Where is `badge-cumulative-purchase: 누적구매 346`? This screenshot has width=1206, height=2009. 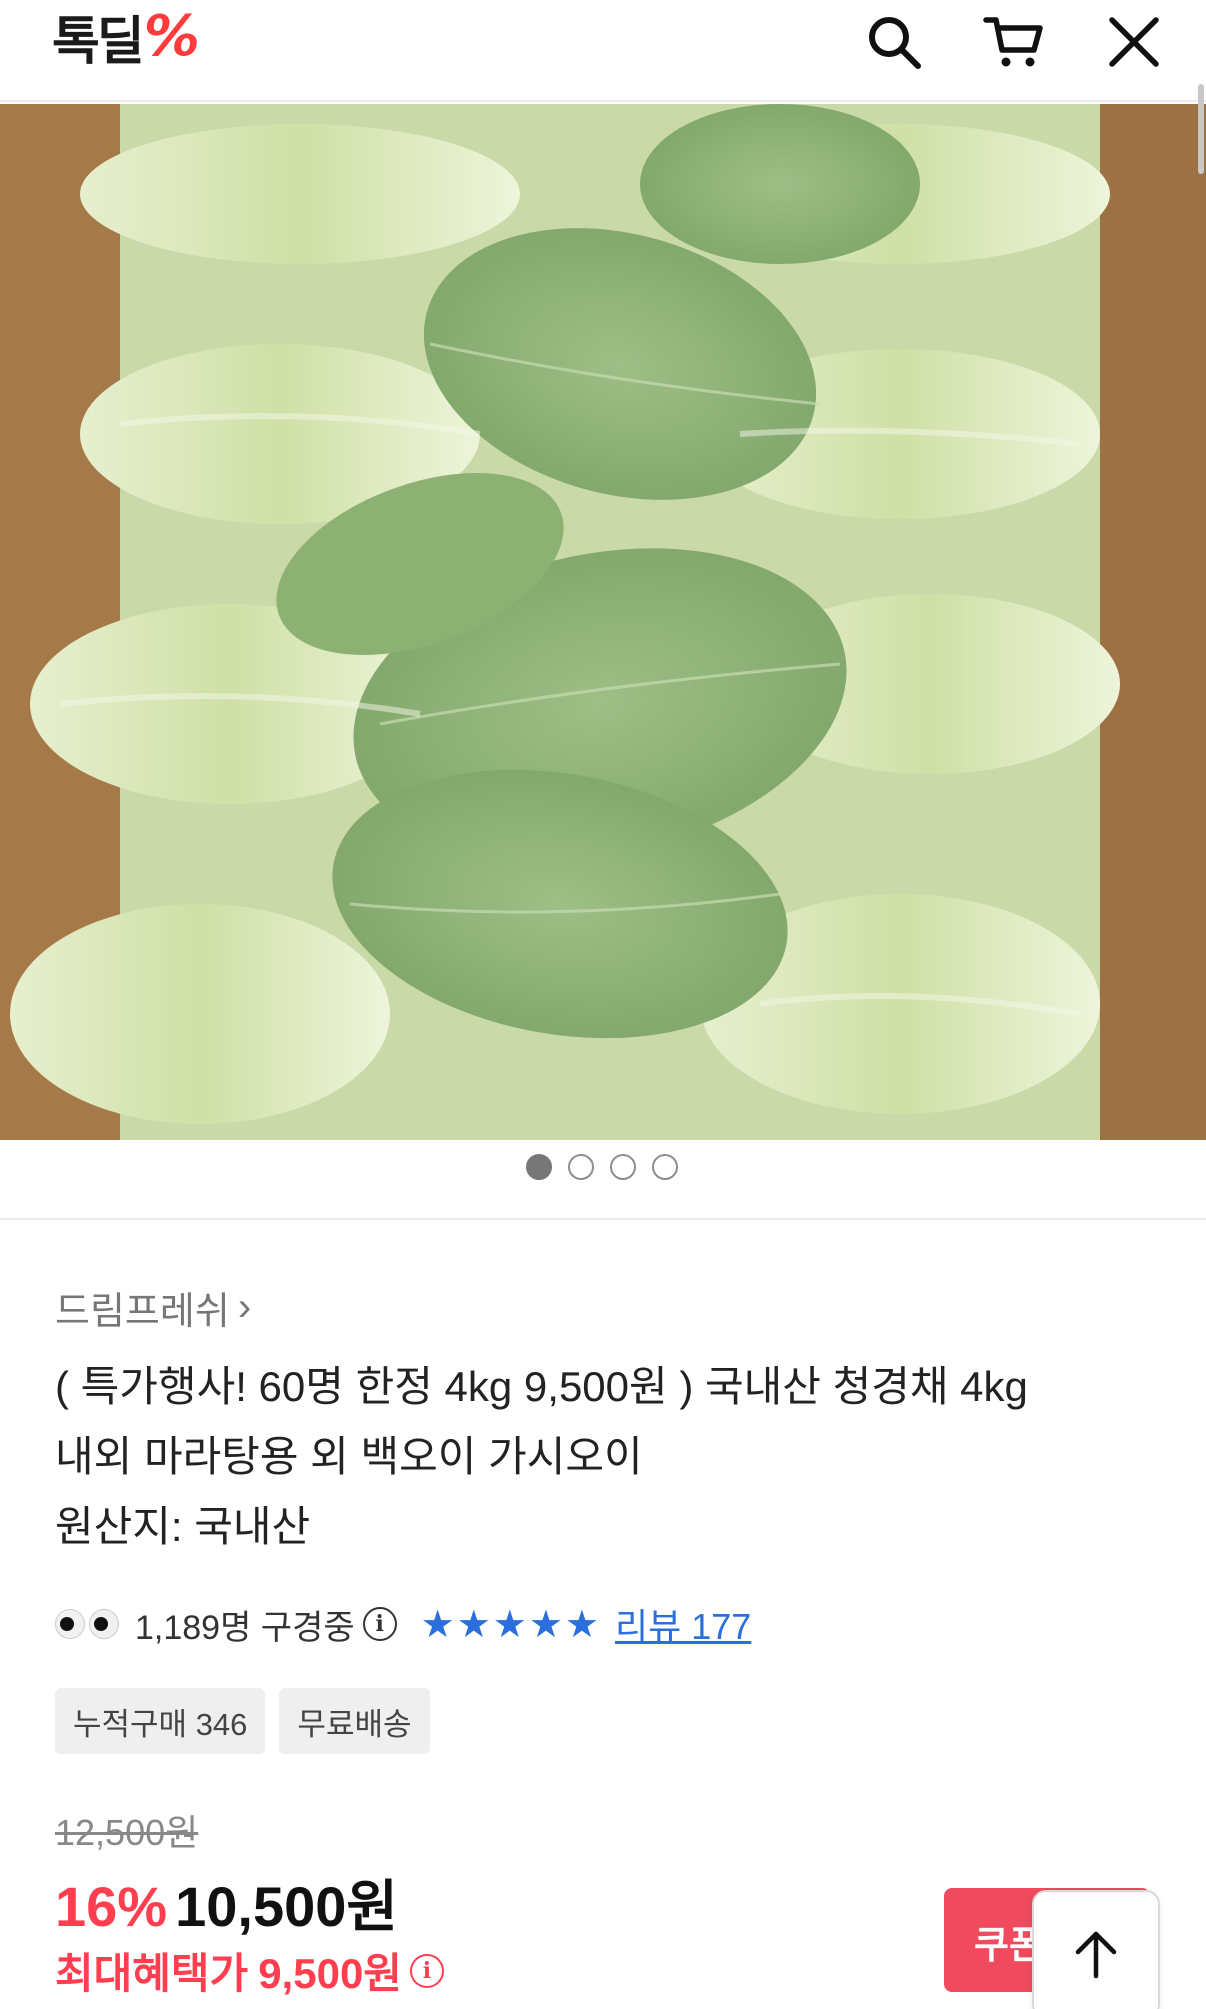
badge-cumulative-purchase: 누적구매 346 is located at coordinates (160, 1721).